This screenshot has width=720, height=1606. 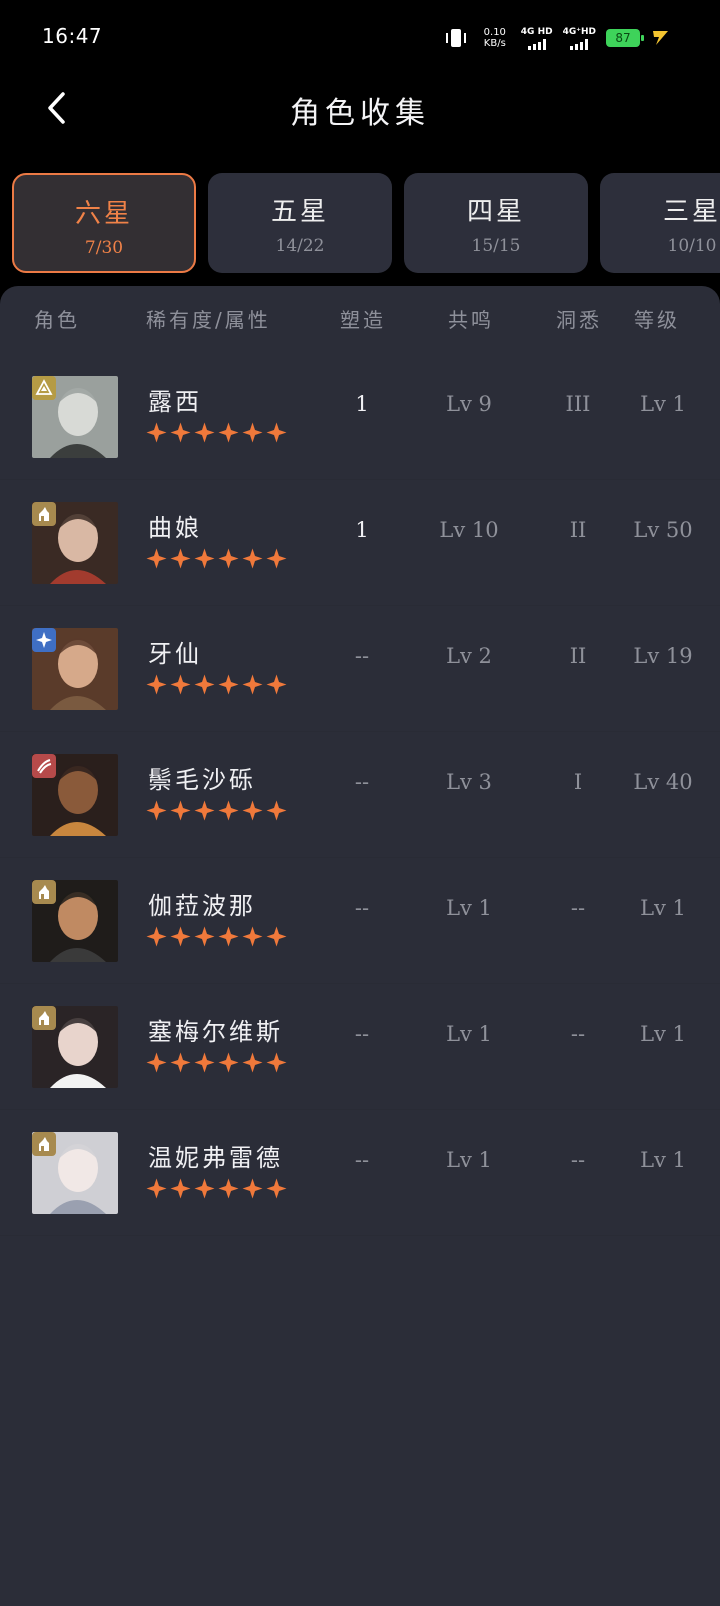 I want to click on tab-four-star: 四星 15/15, so click(x=496, y=223).